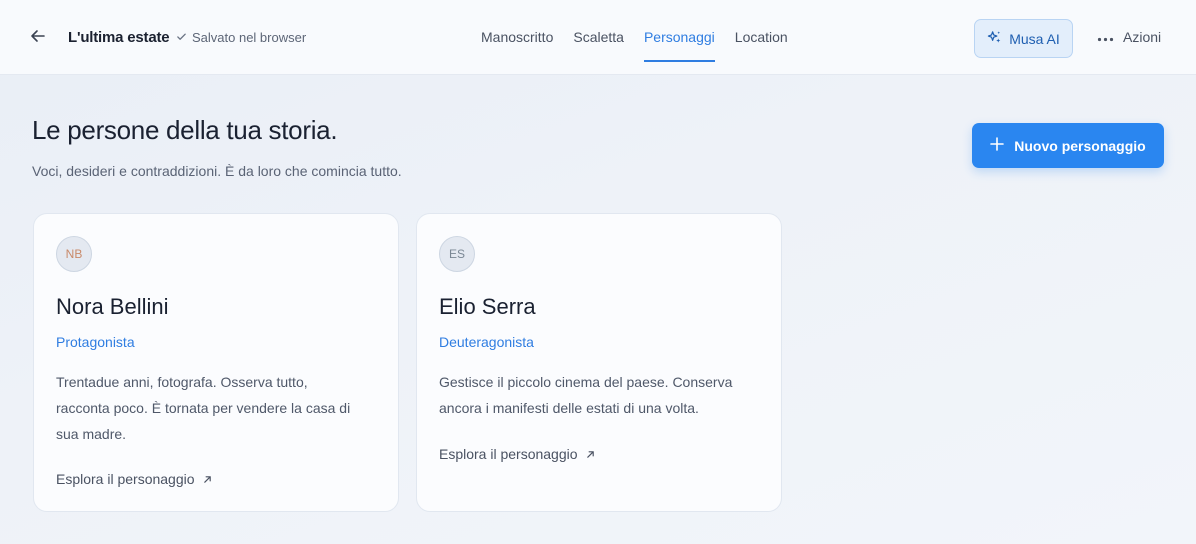 This screenshot has height=544, width=1196. I want to click on page-title: Le persone della tua storia., so click(185, 130).